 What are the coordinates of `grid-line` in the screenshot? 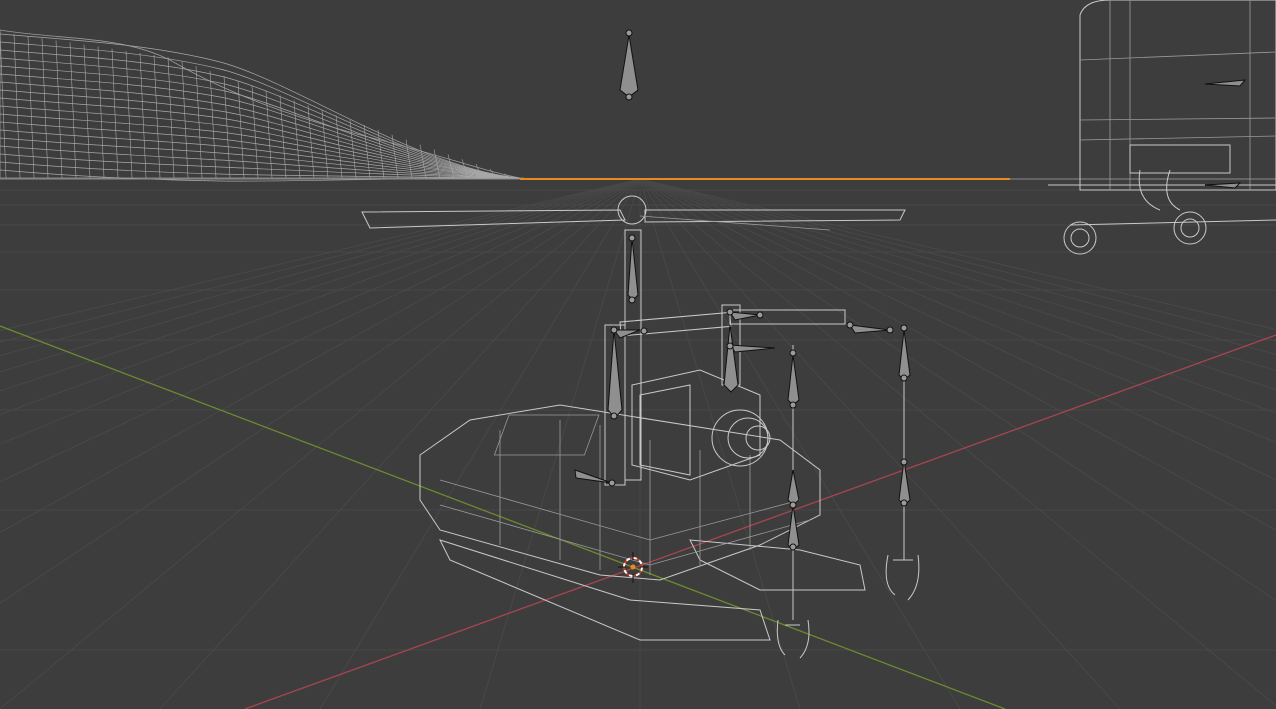 It's located at (720, 443).